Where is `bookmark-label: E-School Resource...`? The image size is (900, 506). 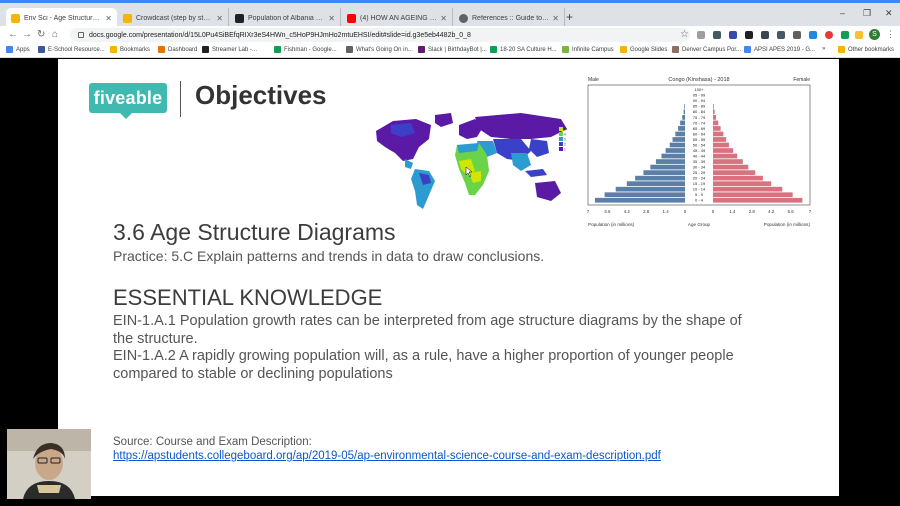 bookmark-label: E-School Resource... is located at coordinates (76, 49).